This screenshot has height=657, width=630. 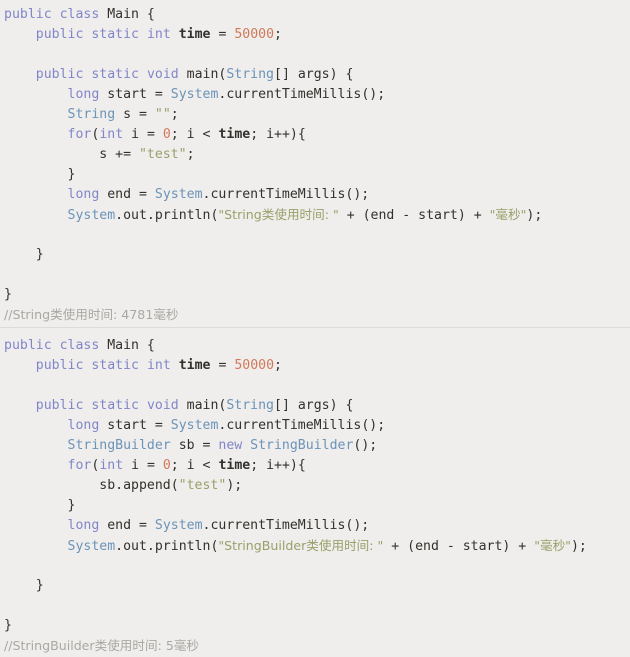 What do you see at coordinates (230, 445) in the screenshot?
I see `code-token-kw: new` at bounding box center [230, 445].